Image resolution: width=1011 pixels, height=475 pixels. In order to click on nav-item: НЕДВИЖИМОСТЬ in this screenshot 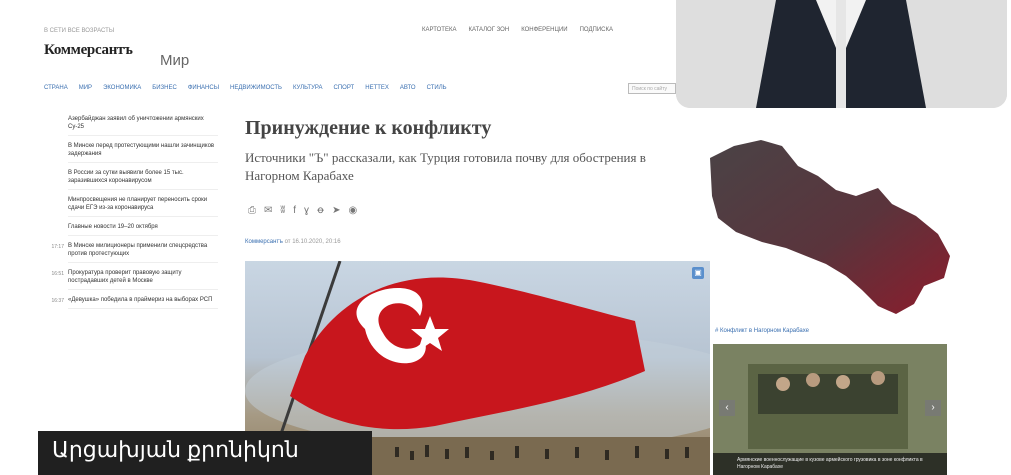, I will do `click(256, 88)`.